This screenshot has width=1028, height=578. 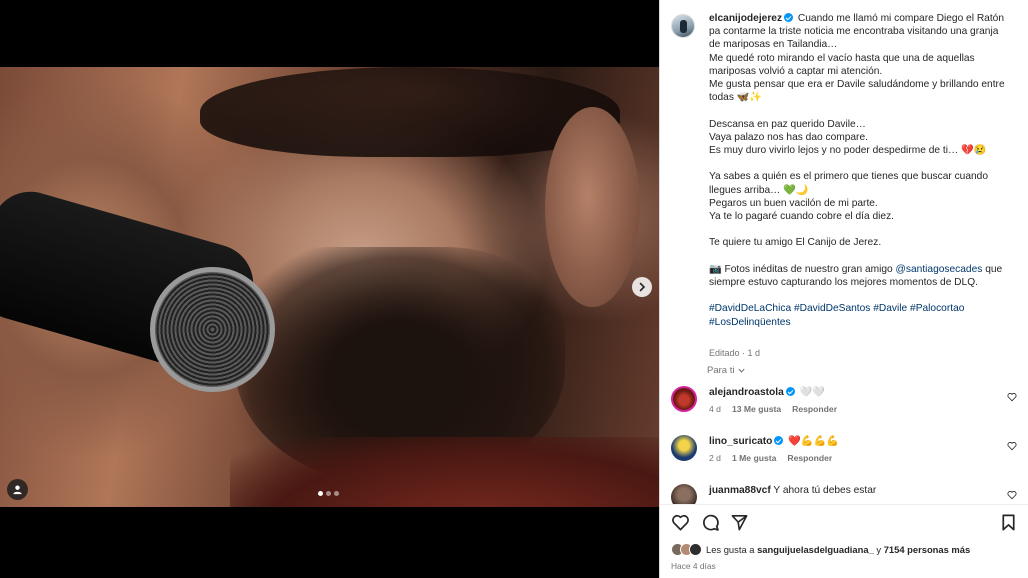 What do you see at coordinates (735, 353) in the screenshot?
I see `edited-timestamp: Editado · 1 d` at bounding box center [735, 353].